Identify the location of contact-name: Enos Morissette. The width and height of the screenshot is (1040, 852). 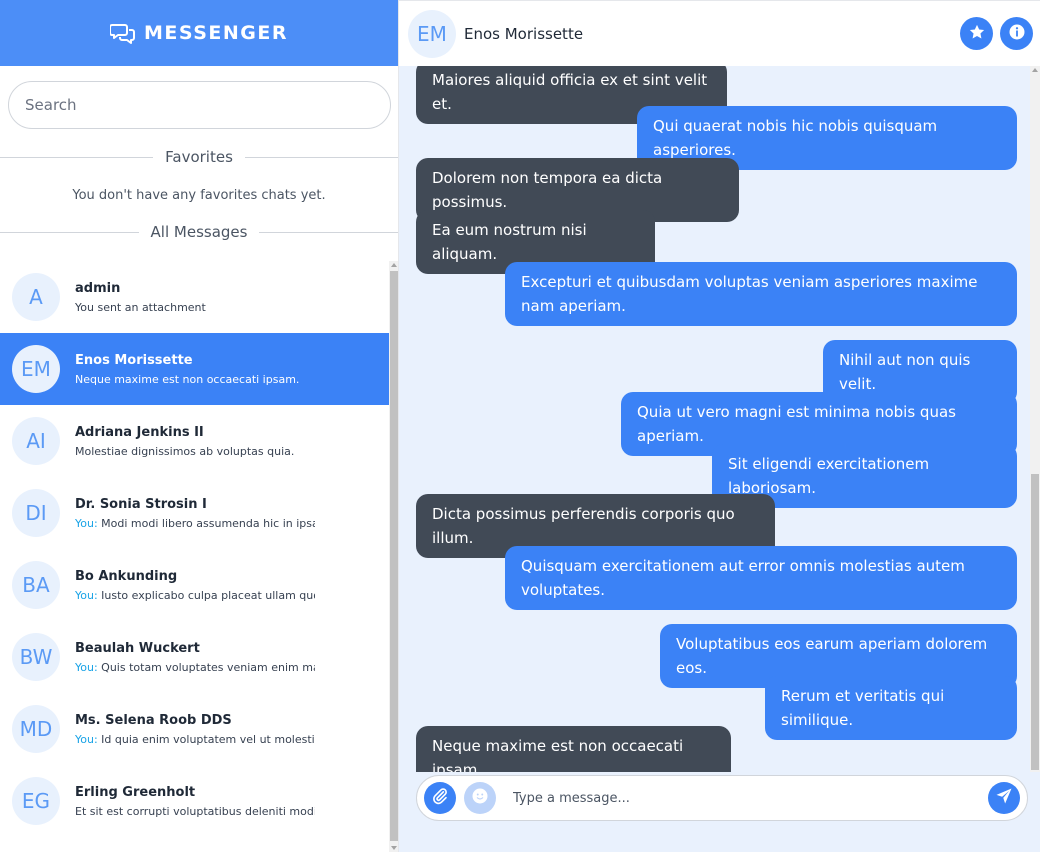
(134, 360).